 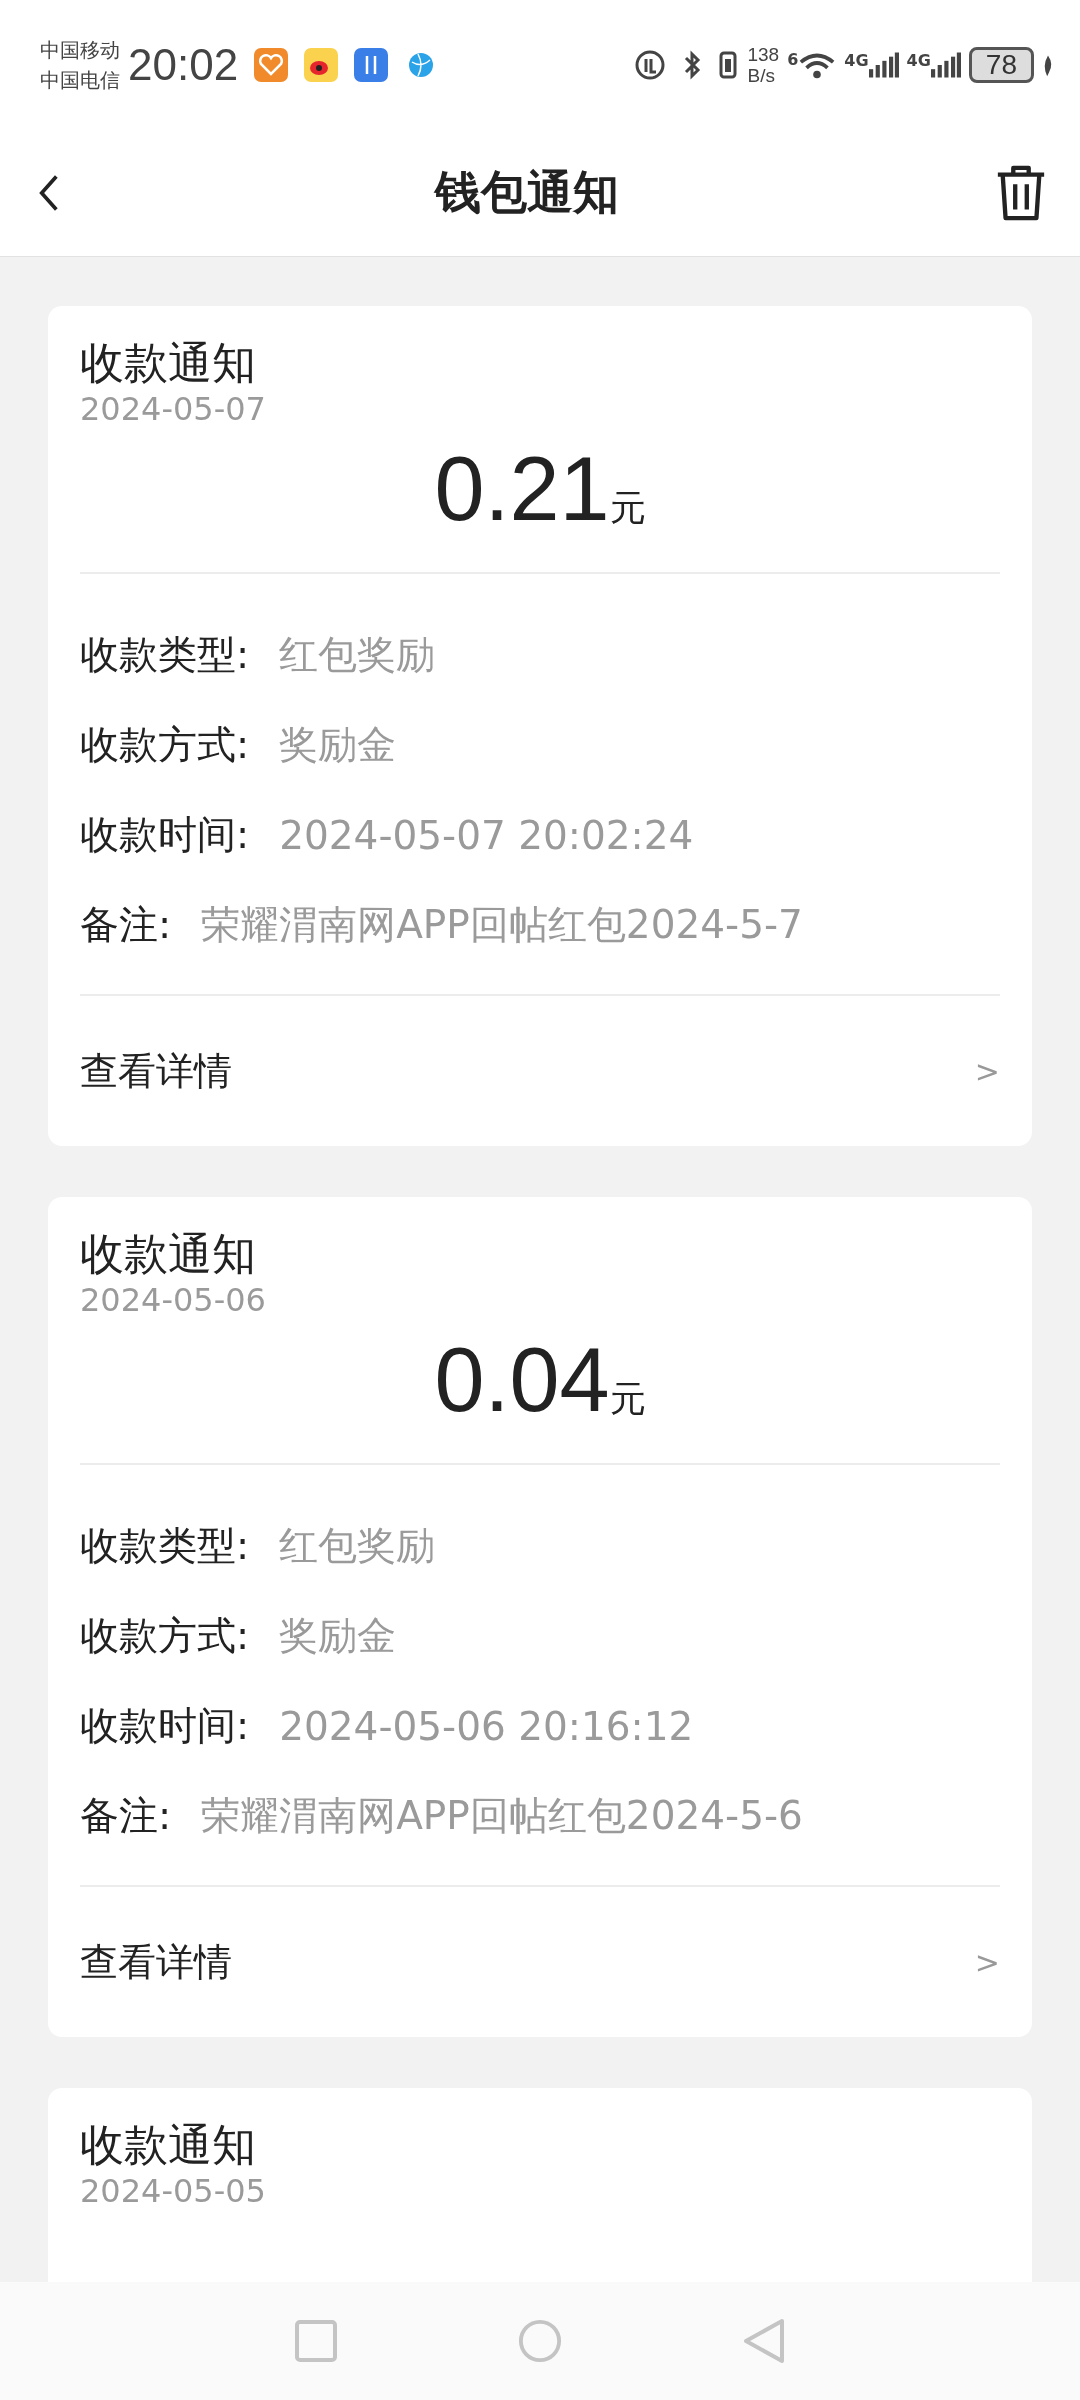 I want to click on amount: 0.21, so click(x=522, y=489).